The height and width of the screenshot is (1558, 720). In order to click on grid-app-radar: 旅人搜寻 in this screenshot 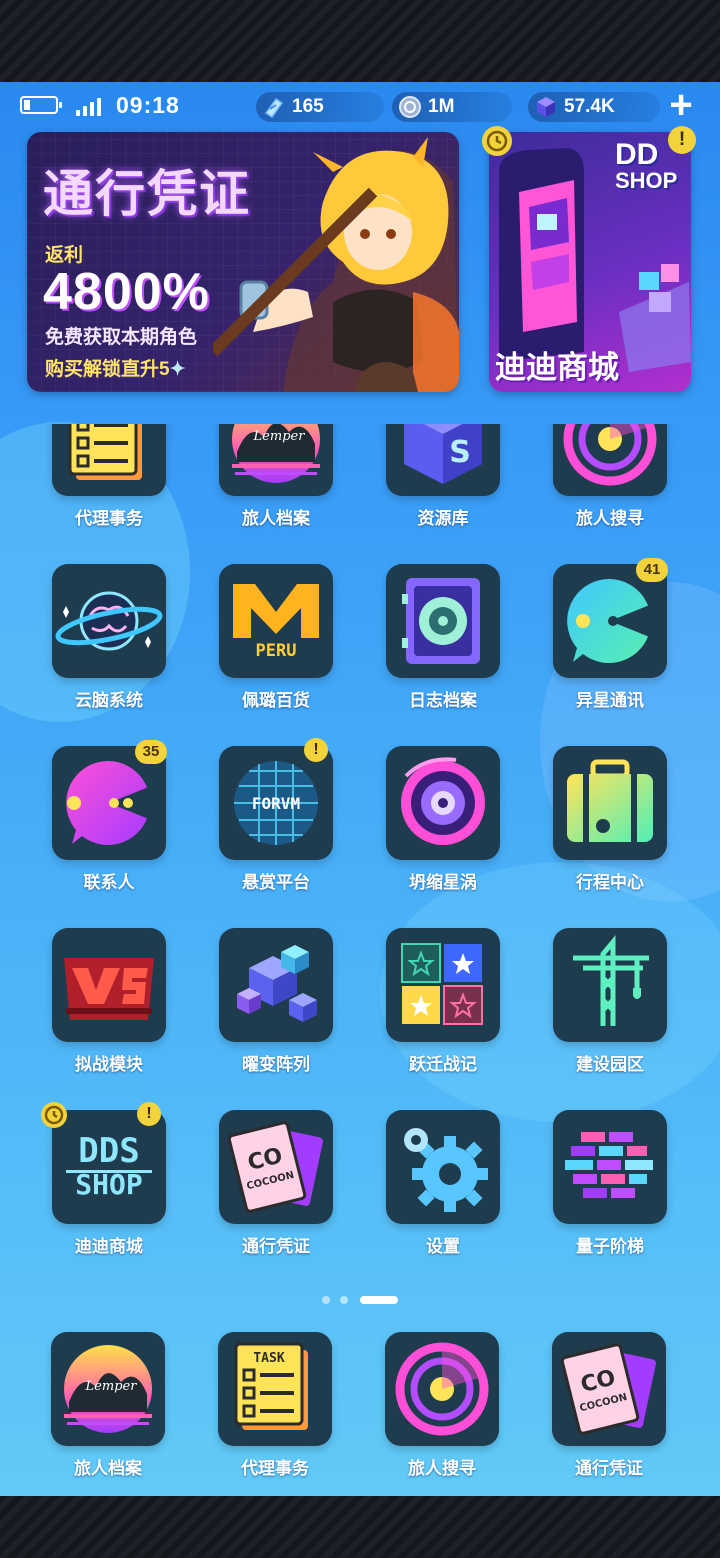, I will do `click(609, 476)`.